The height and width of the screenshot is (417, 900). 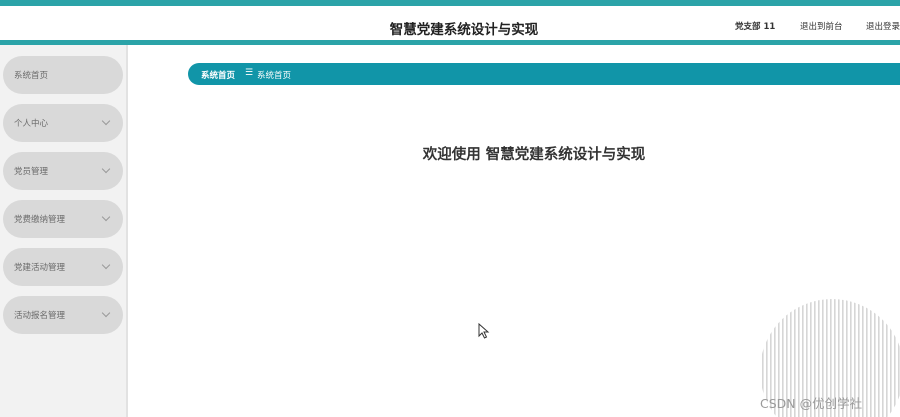 I want to click on sidebar-item-label: 个人中心, so click(x=31, y=124).